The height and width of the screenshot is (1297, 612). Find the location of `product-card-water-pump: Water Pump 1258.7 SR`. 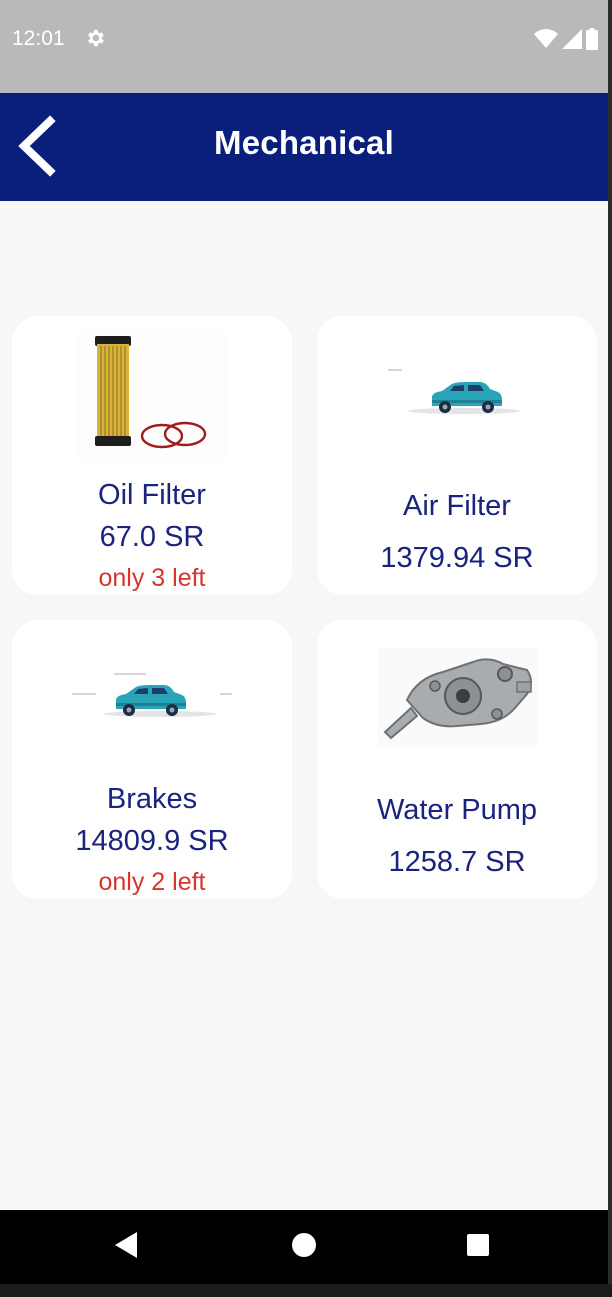

product-card-water-pump: Water Pump 1258.7 SR is located at coordinates (457, 759).